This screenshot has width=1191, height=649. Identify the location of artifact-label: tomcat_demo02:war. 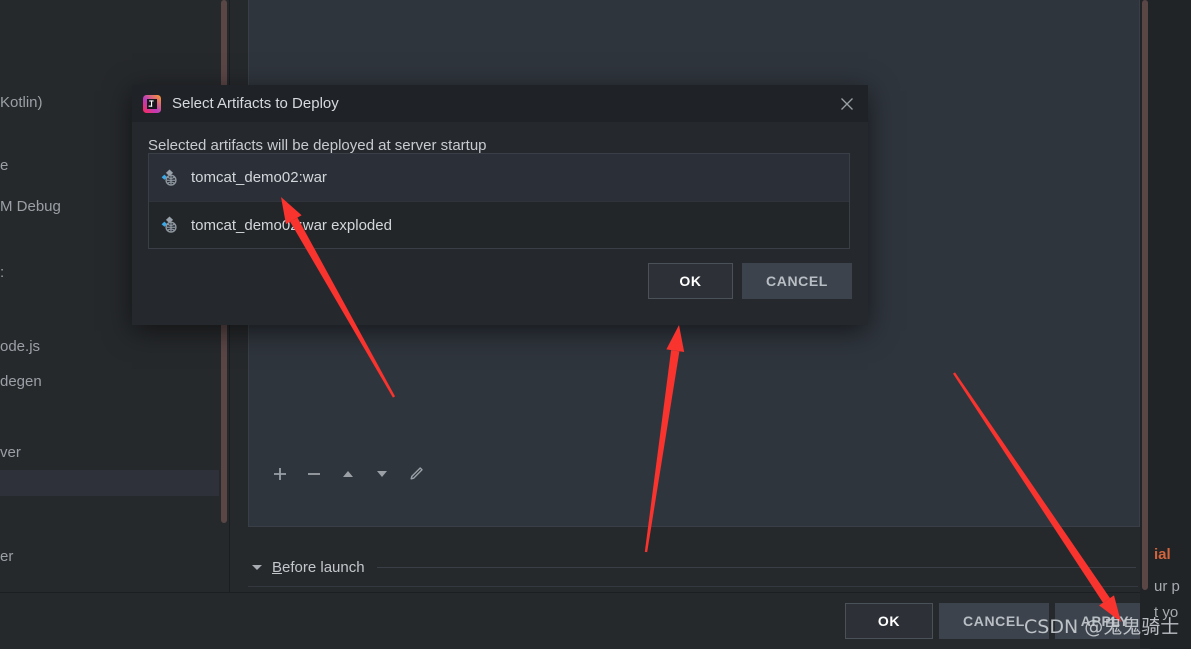
(259, 177).